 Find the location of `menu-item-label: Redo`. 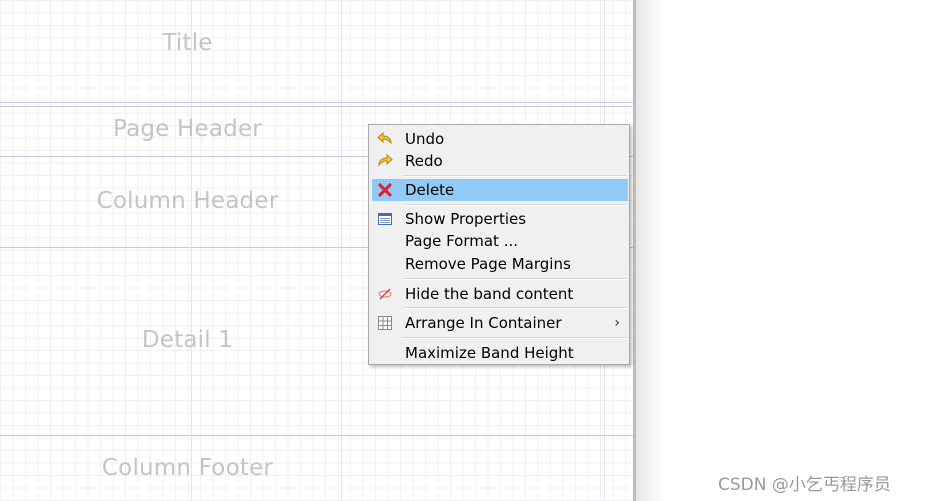

menu-item-label: Redo is located at coordinates (424, 161).